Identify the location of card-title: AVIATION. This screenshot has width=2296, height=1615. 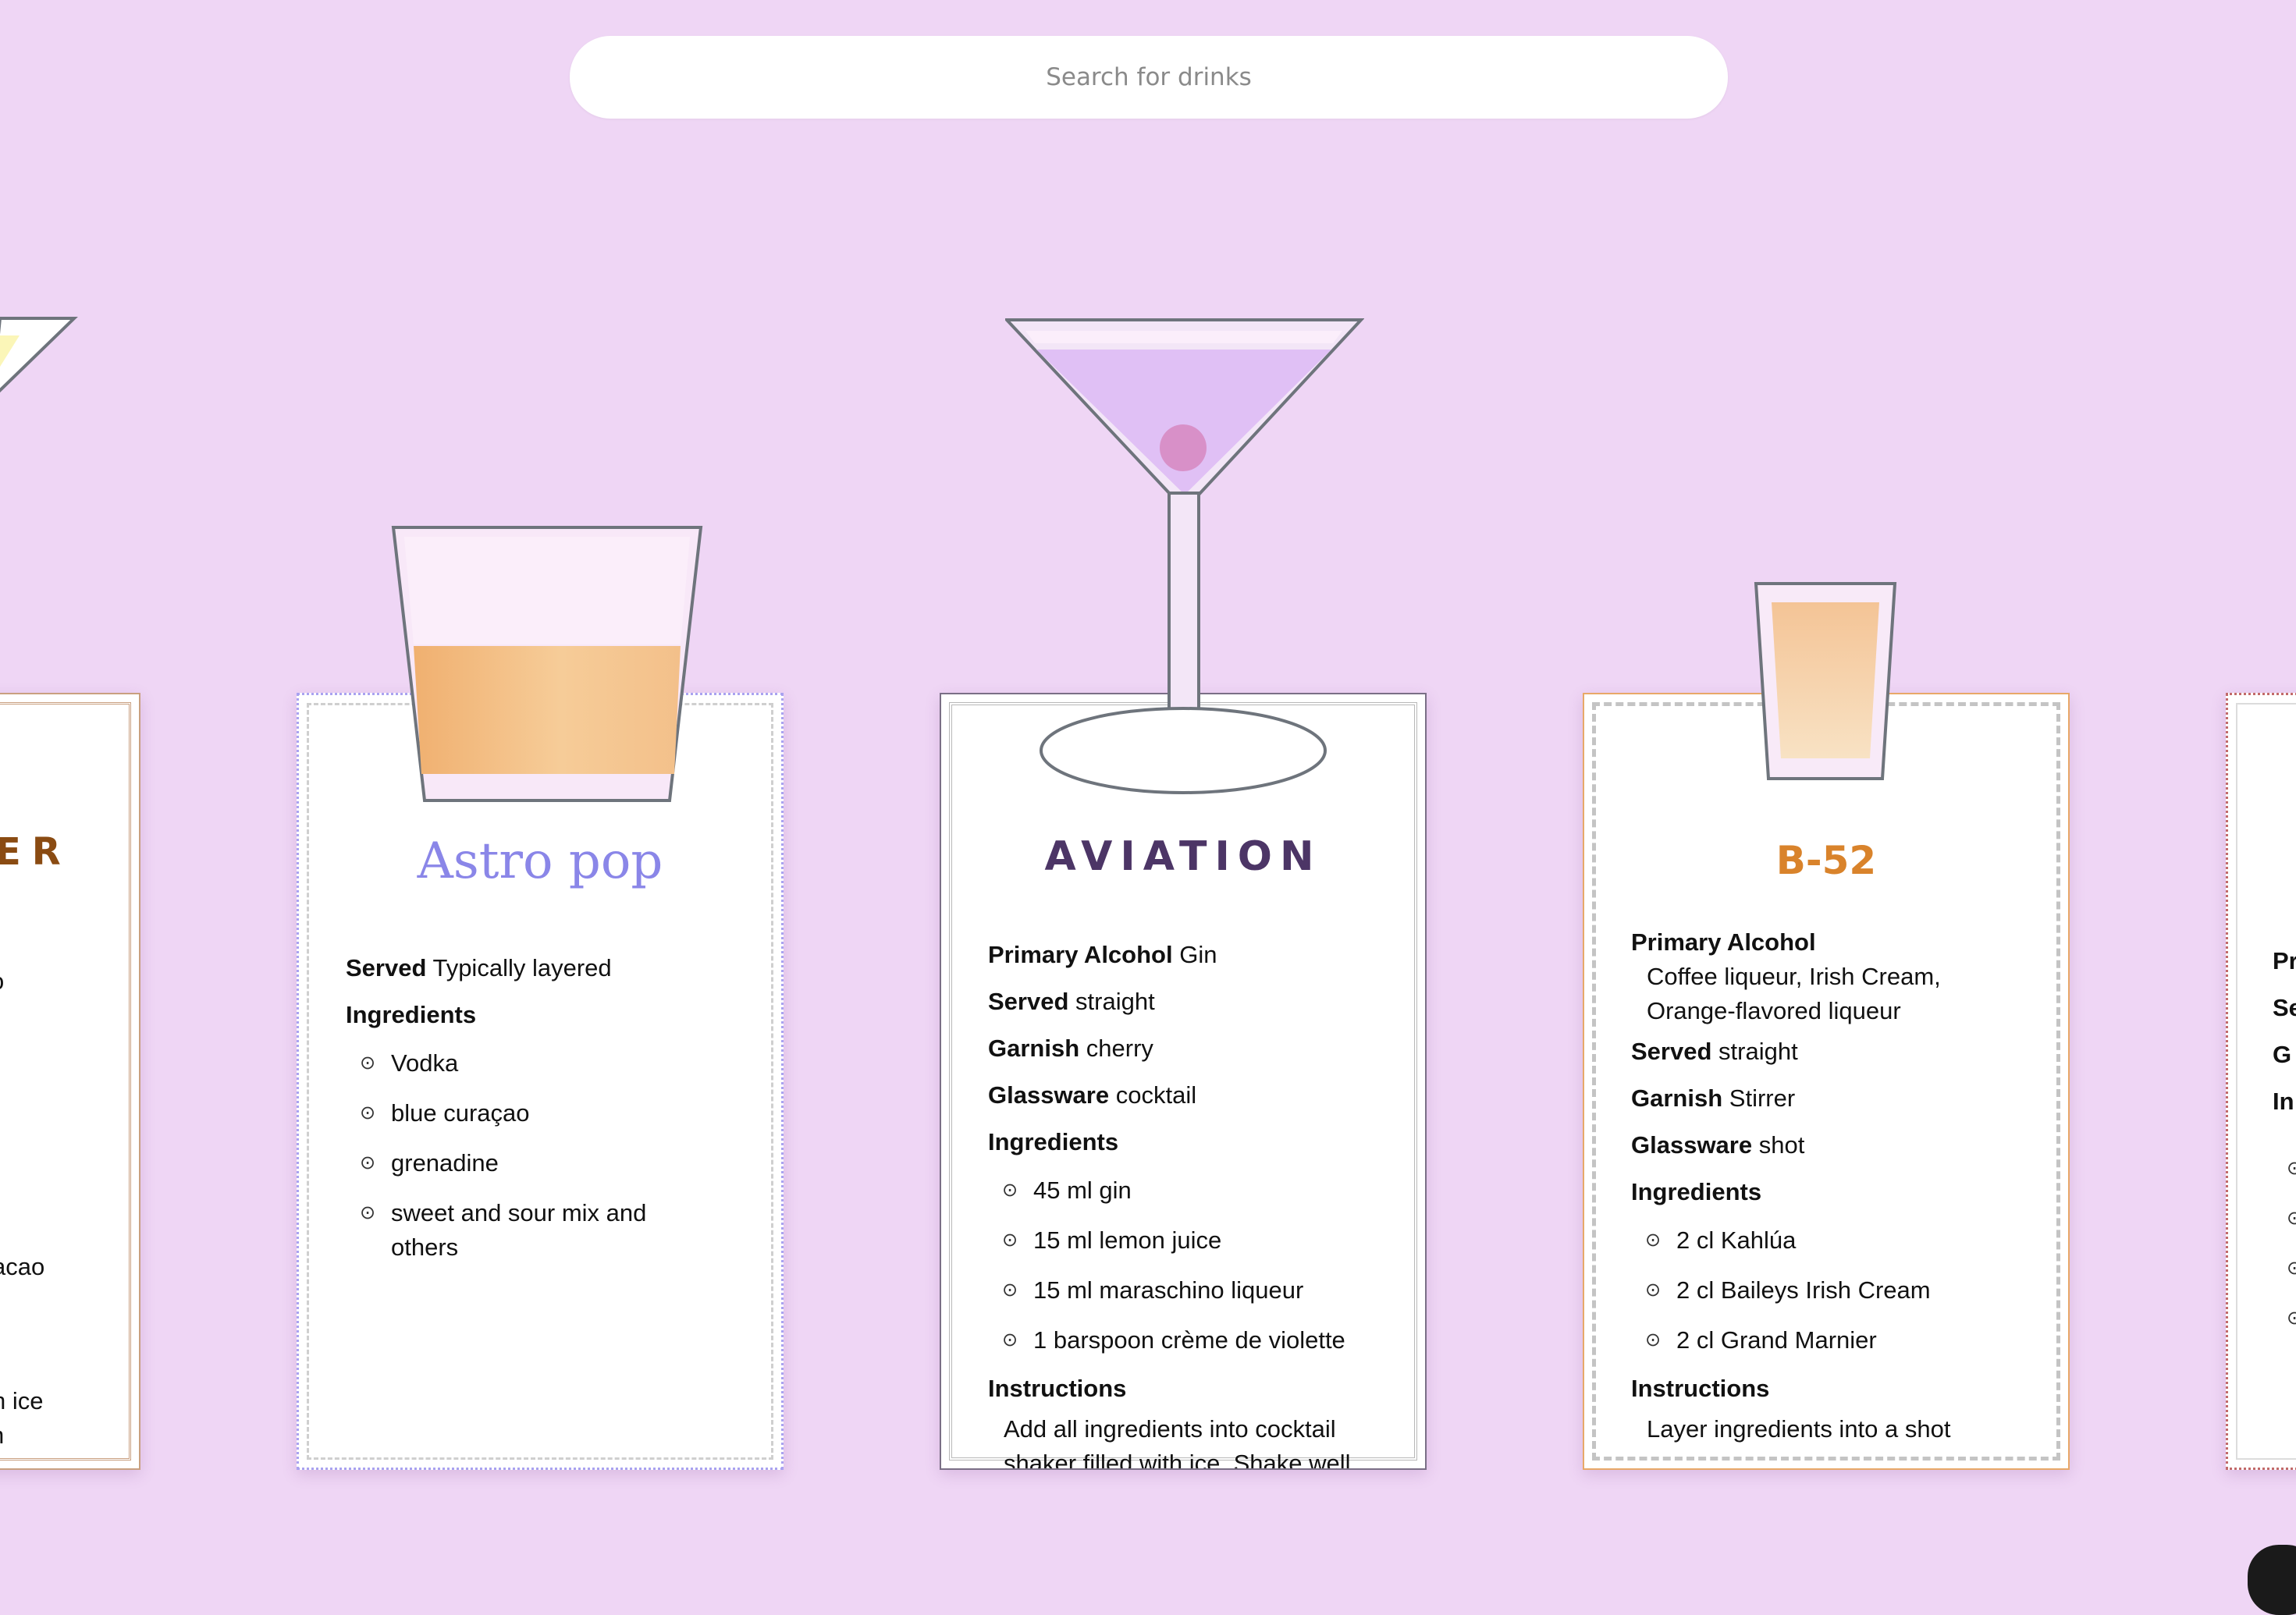
(1183, 856).